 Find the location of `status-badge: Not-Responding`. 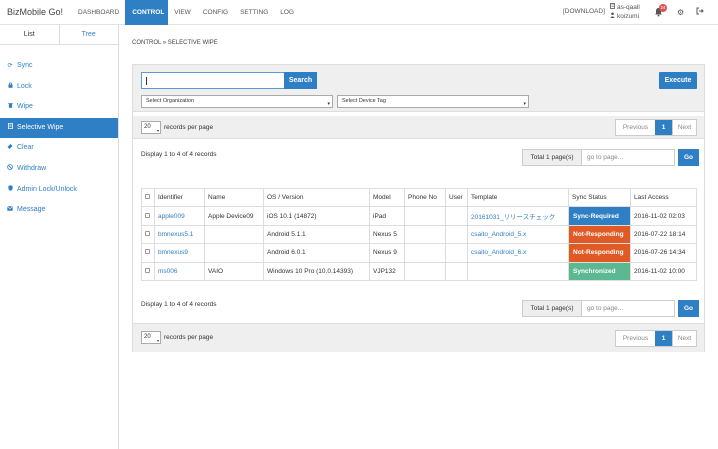

status-badge: Not-Responding is located at coordinates (599, 253).